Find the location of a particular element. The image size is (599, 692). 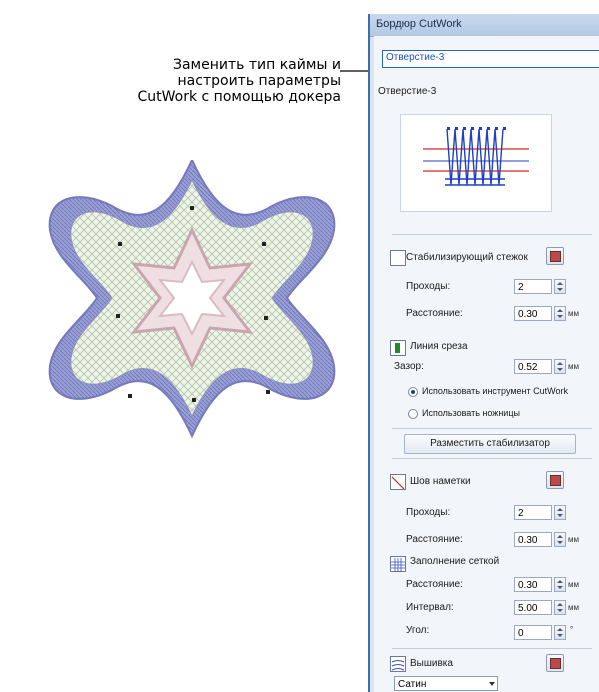

stitch-type-combo: Сатин is located at coordinates (446, 683).